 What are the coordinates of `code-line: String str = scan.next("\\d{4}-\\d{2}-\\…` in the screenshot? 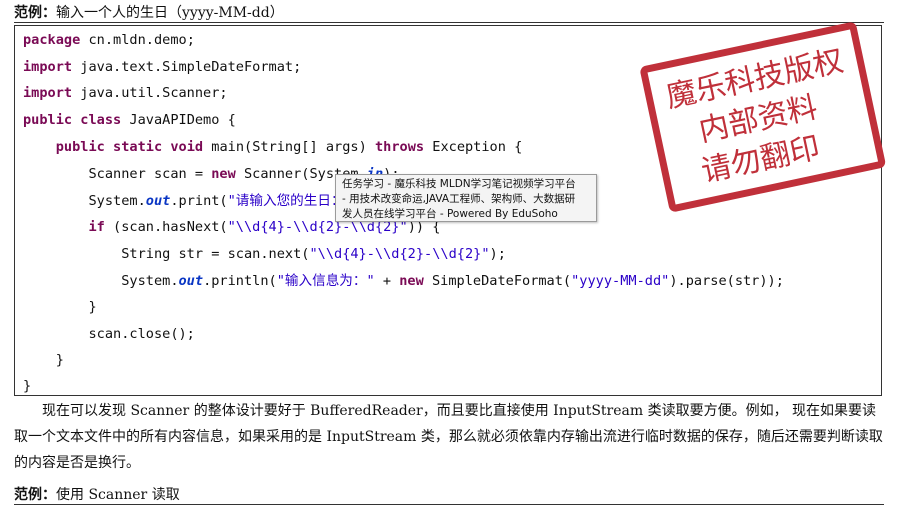 It's located at (264, 254).